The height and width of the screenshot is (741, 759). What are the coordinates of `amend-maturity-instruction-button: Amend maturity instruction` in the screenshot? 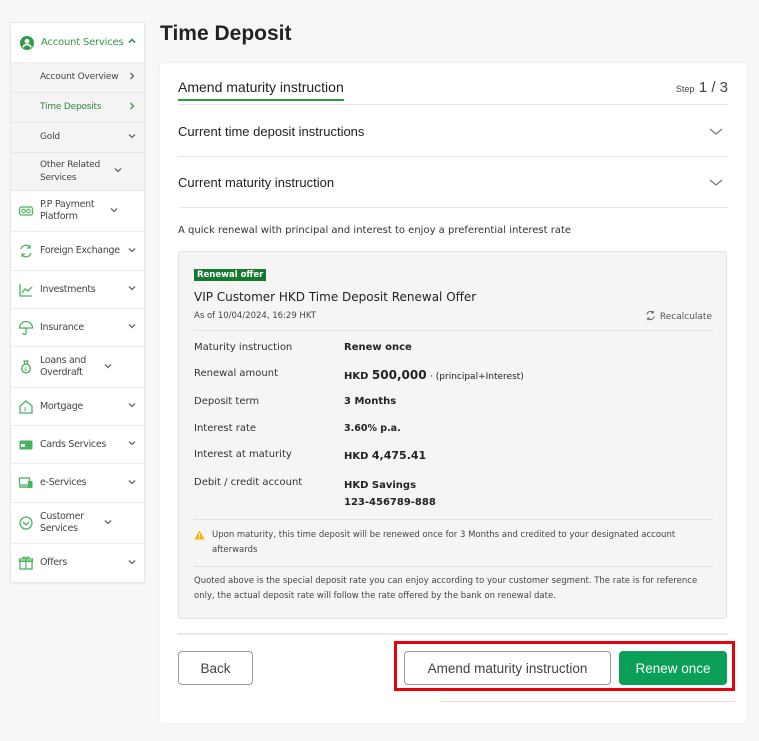 It's located at (507, 668).